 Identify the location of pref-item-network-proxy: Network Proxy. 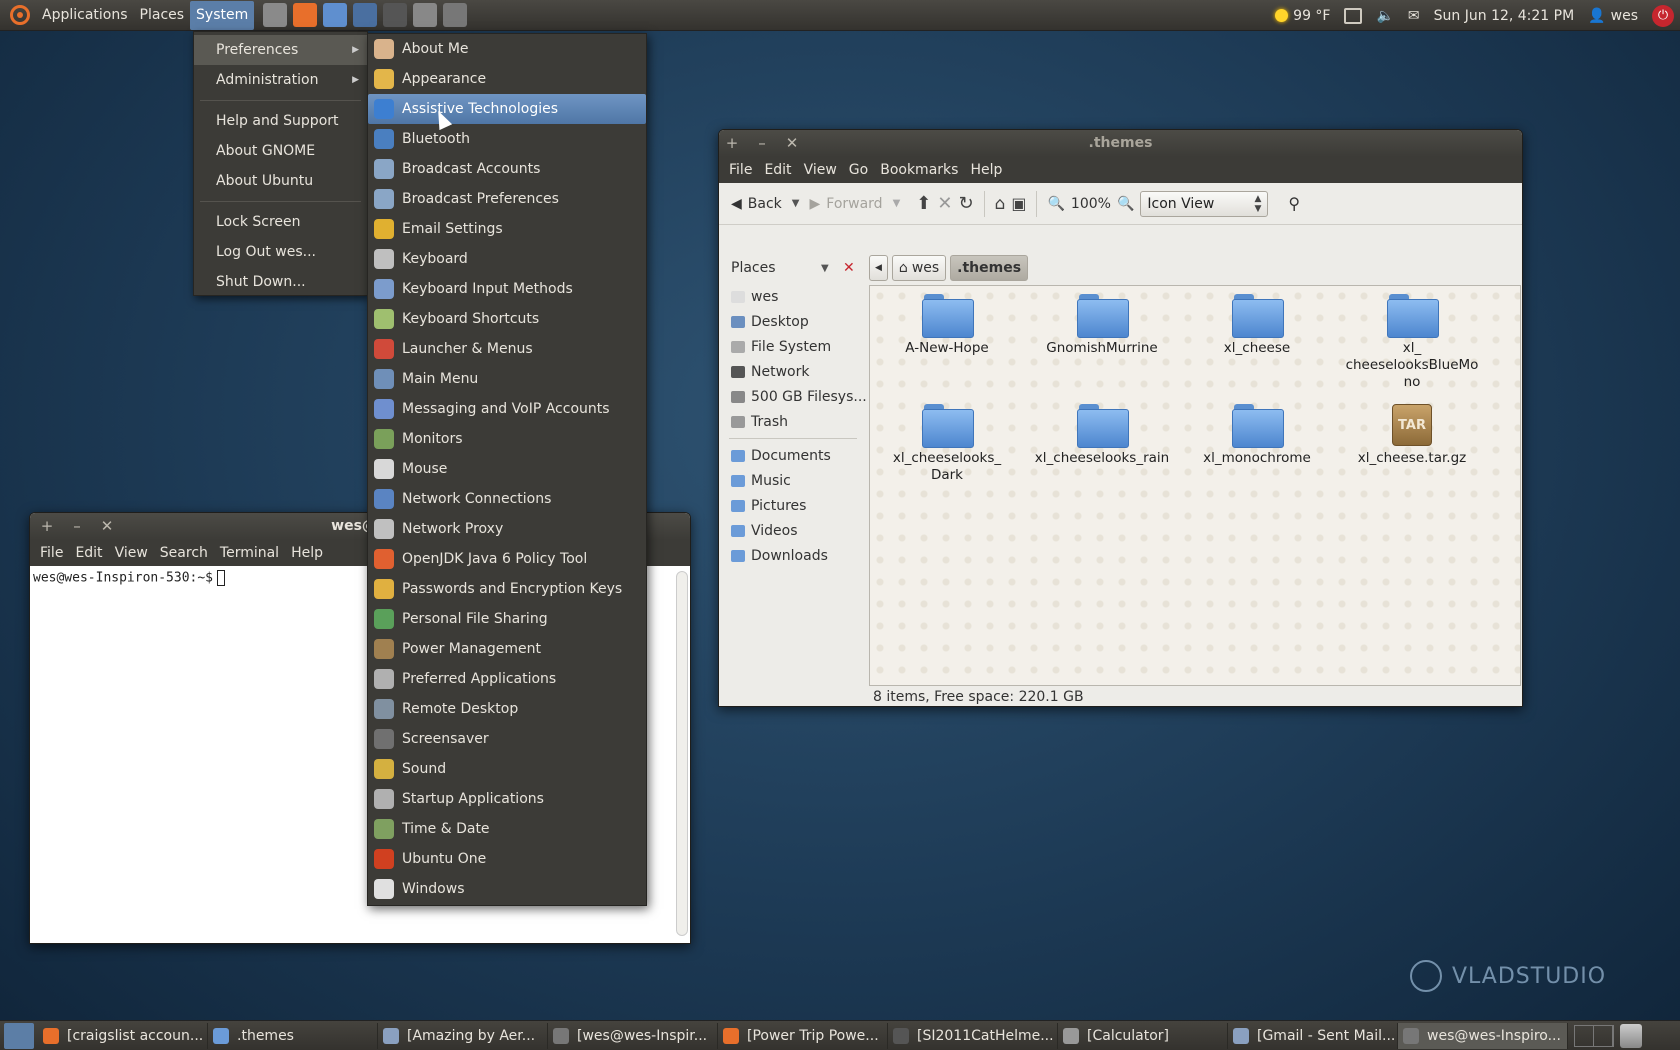
(507, 529).